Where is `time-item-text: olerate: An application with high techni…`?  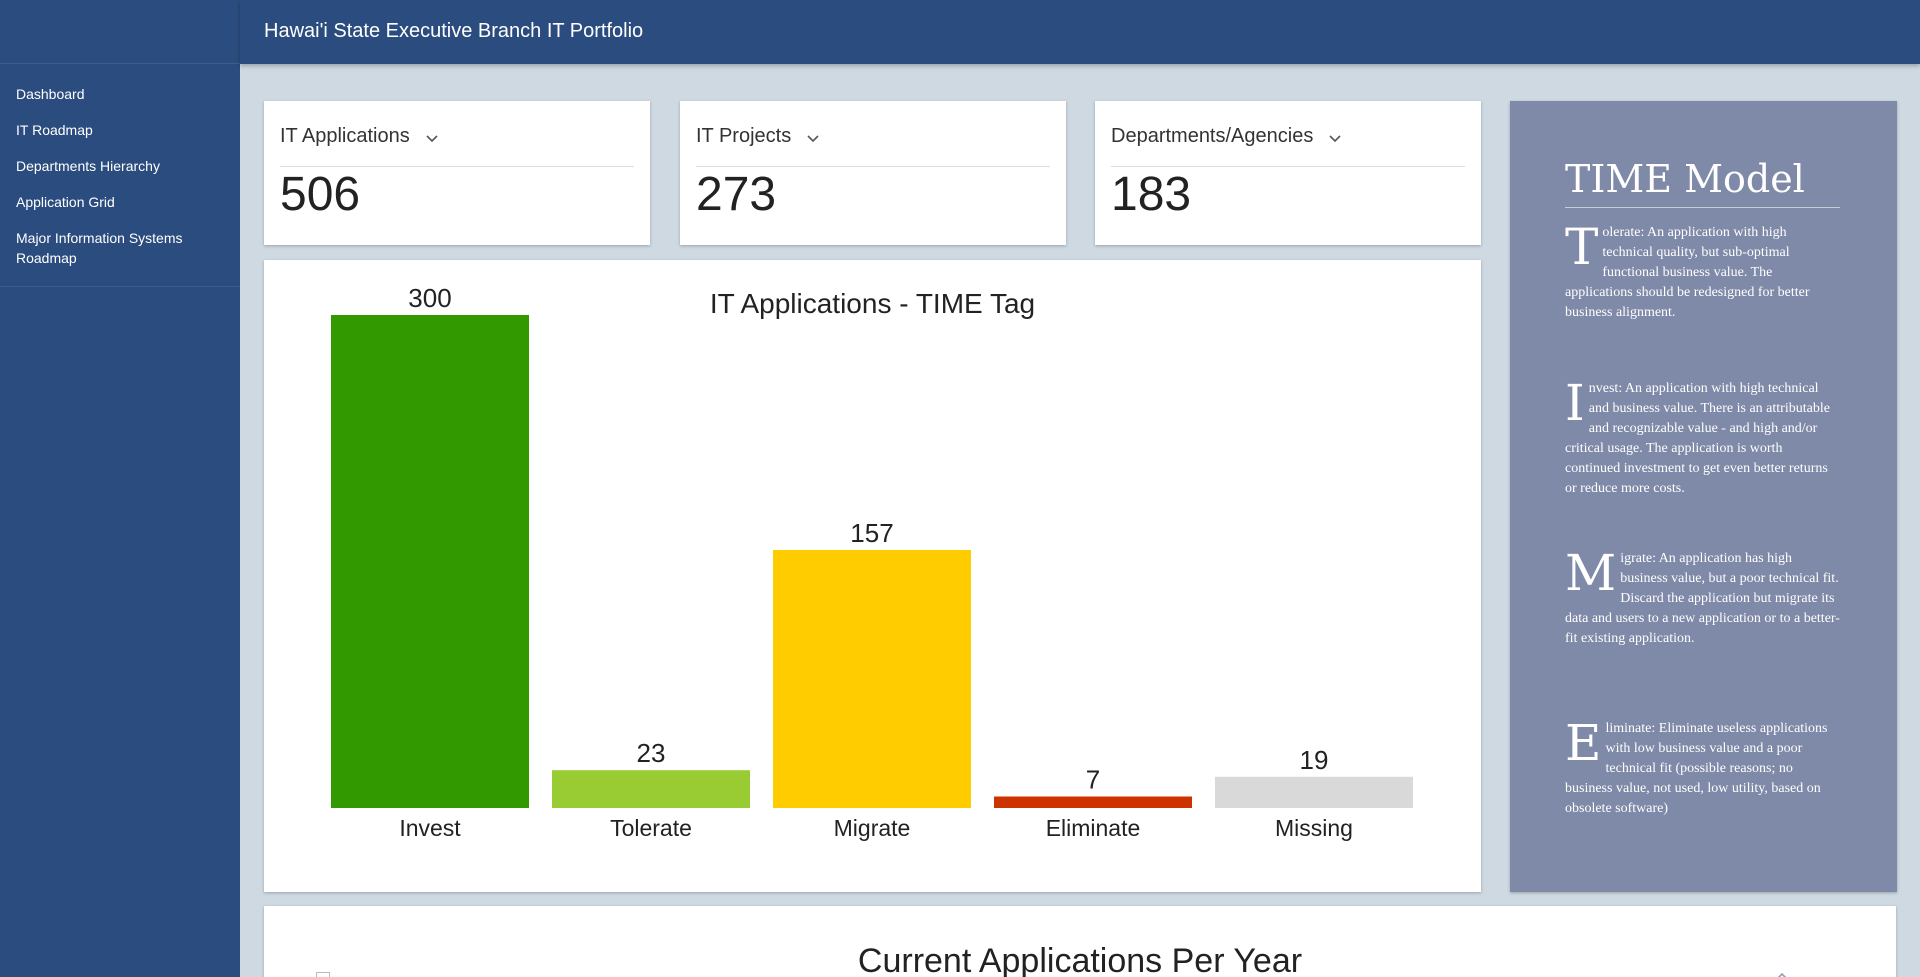
time-item-text: olerate: An application with high techni… is located at coordinates (1687, 272).